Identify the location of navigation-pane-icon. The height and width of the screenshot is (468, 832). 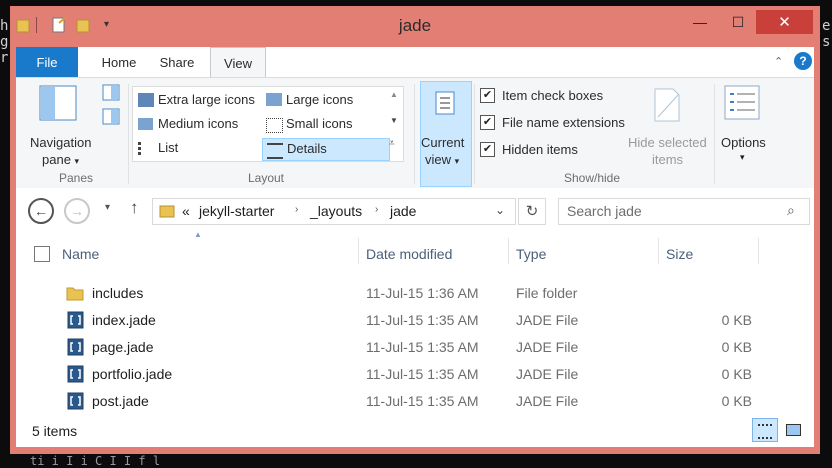
(58, 104).